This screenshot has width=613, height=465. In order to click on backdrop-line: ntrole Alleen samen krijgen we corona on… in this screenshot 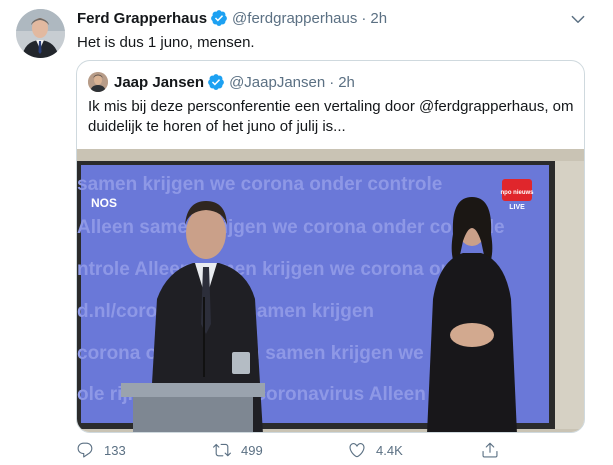, I will do `click(279, 269)`.